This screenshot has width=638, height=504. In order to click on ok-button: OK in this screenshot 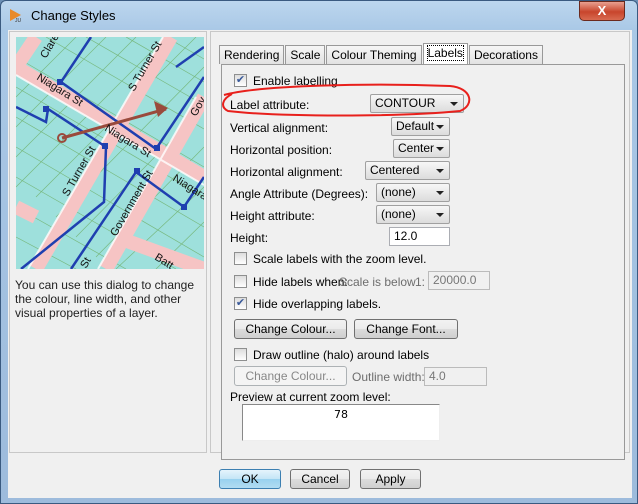, I will do `click(250, 479)`.